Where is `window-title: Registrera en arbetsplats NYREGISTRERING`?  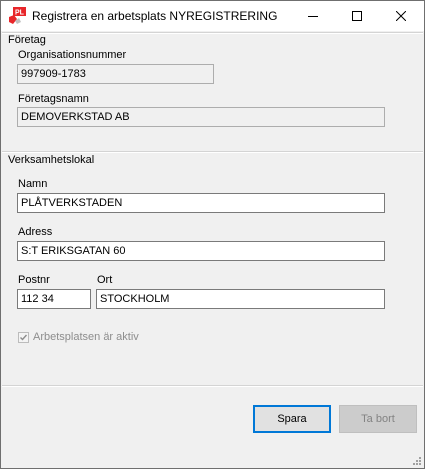
window-title: Registrera en arbetsplats NYREGISTRERING is located at coordinates (155, 16).